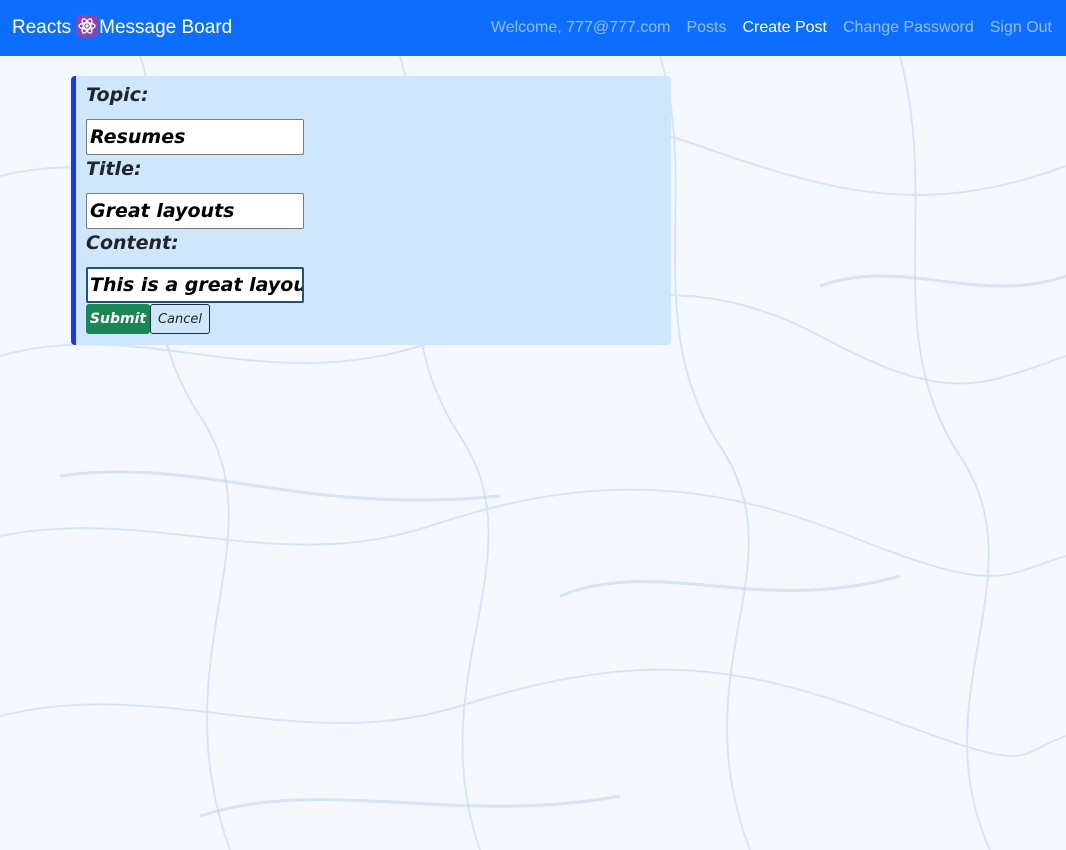 The height and width of the screenshot is (850, 1066). Describe the element at coordinates (180, 319) in the screenshot. I see `cancel-button: Cancel` at that location.